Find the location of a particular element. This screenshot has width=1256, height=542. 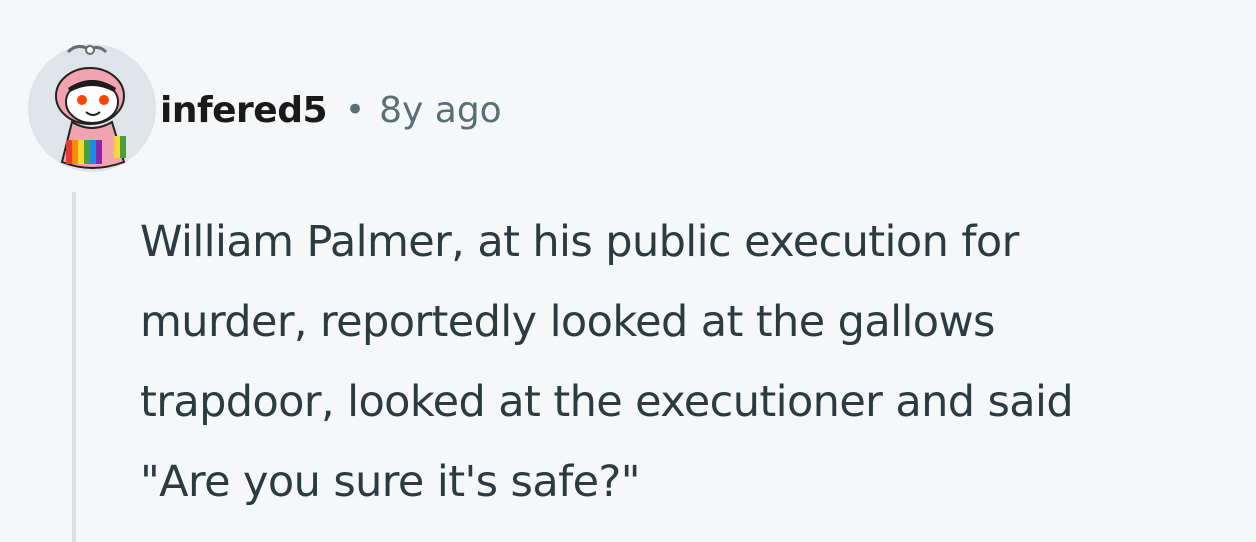

comment-meta: infered5 • 8y ago is located at coordinates (331, 110).